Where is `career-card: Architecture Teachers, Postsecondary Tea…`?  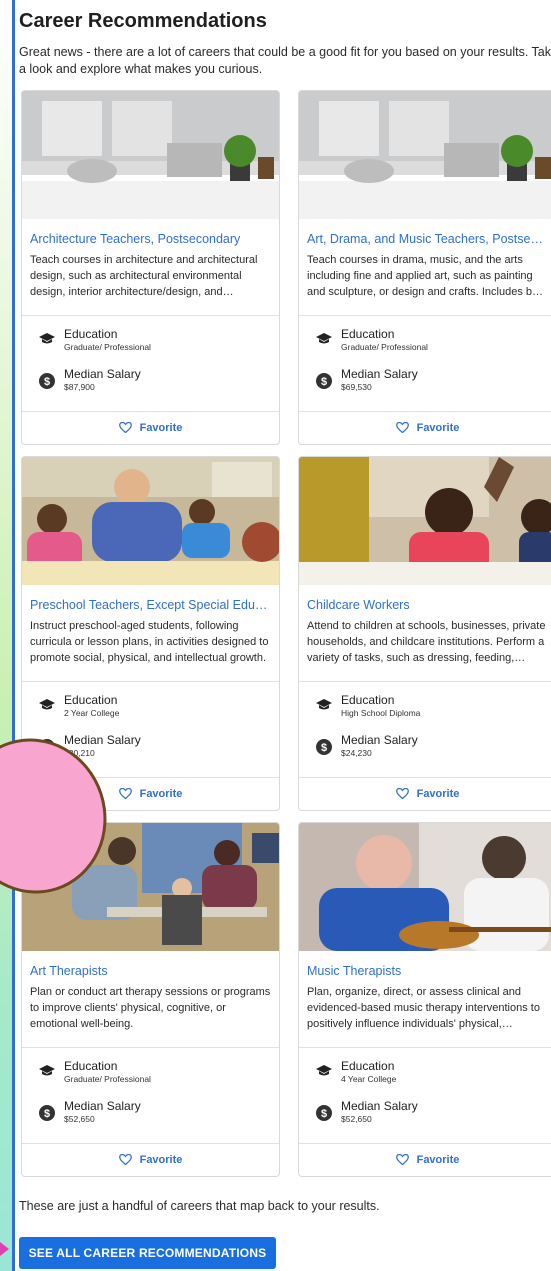 career-card: Architecture Teachers, Postsecondary Tea… is located at coordinates (150, 267).